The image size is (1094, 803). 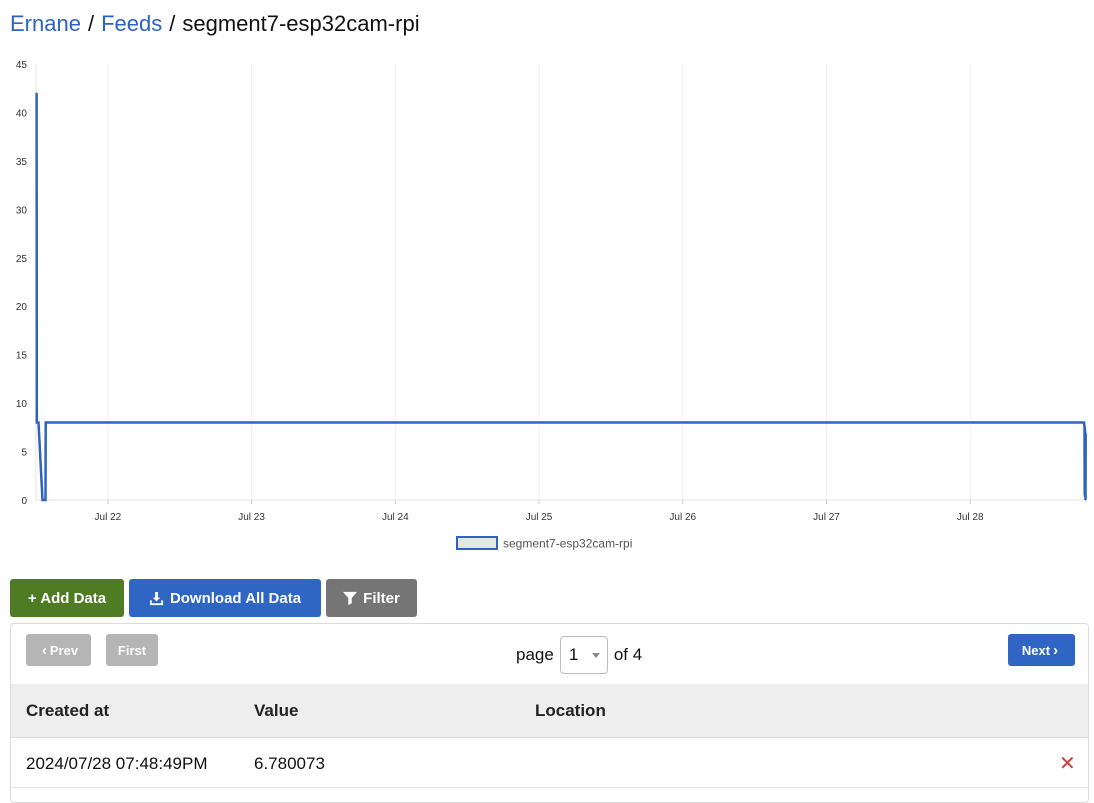 I want to click on prev-page-button: ‹ Prev, so click(x=58, y=650).